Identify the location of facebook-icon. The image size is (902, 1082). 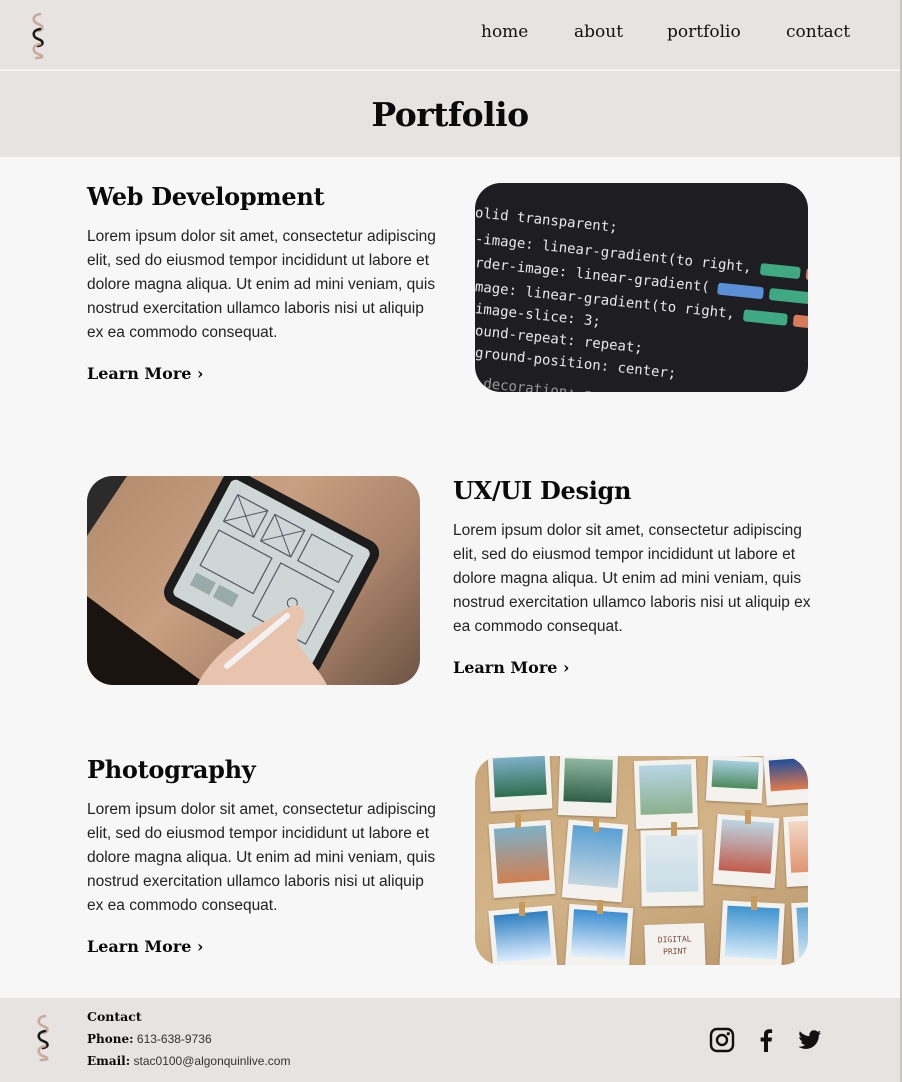
(766, 1040).